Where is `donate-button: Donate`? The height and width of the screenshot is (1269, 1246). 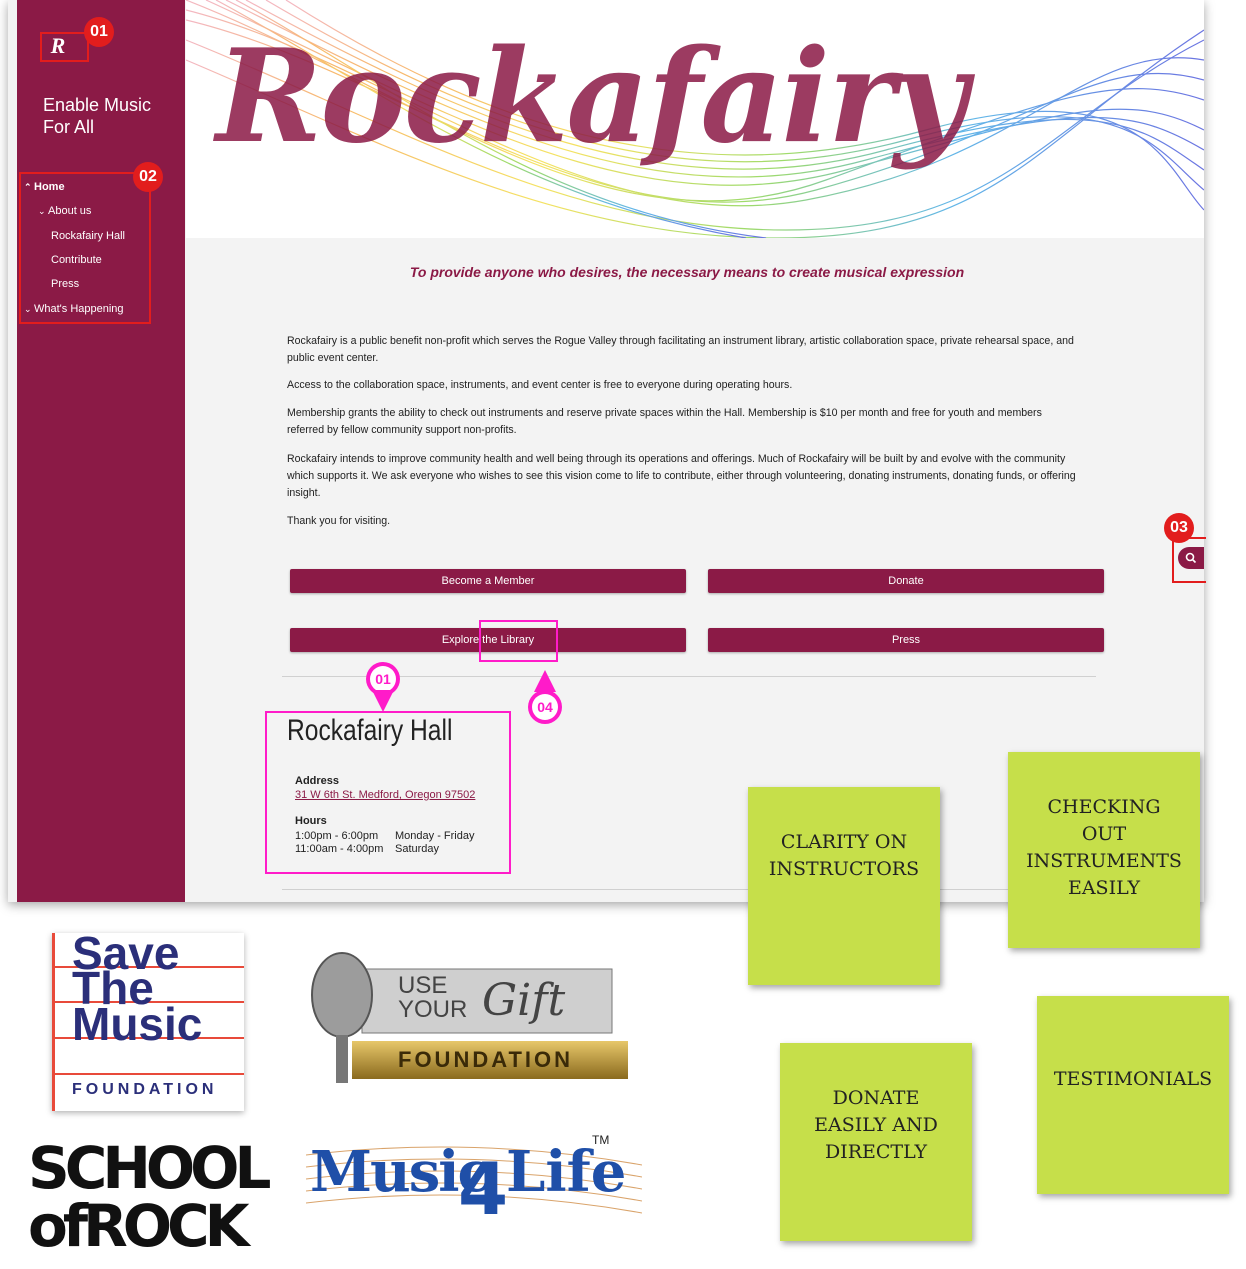
donate-button: Donate is located at coordinates (906, 581).